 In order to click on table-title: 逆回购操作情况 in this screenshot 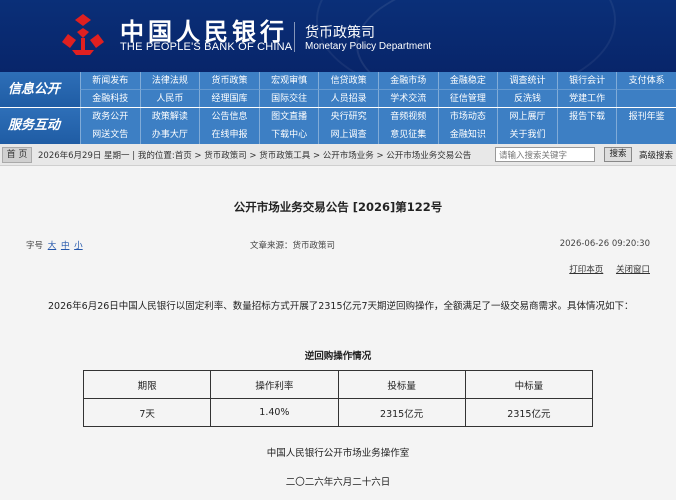, I will do `click(338, 356)`.